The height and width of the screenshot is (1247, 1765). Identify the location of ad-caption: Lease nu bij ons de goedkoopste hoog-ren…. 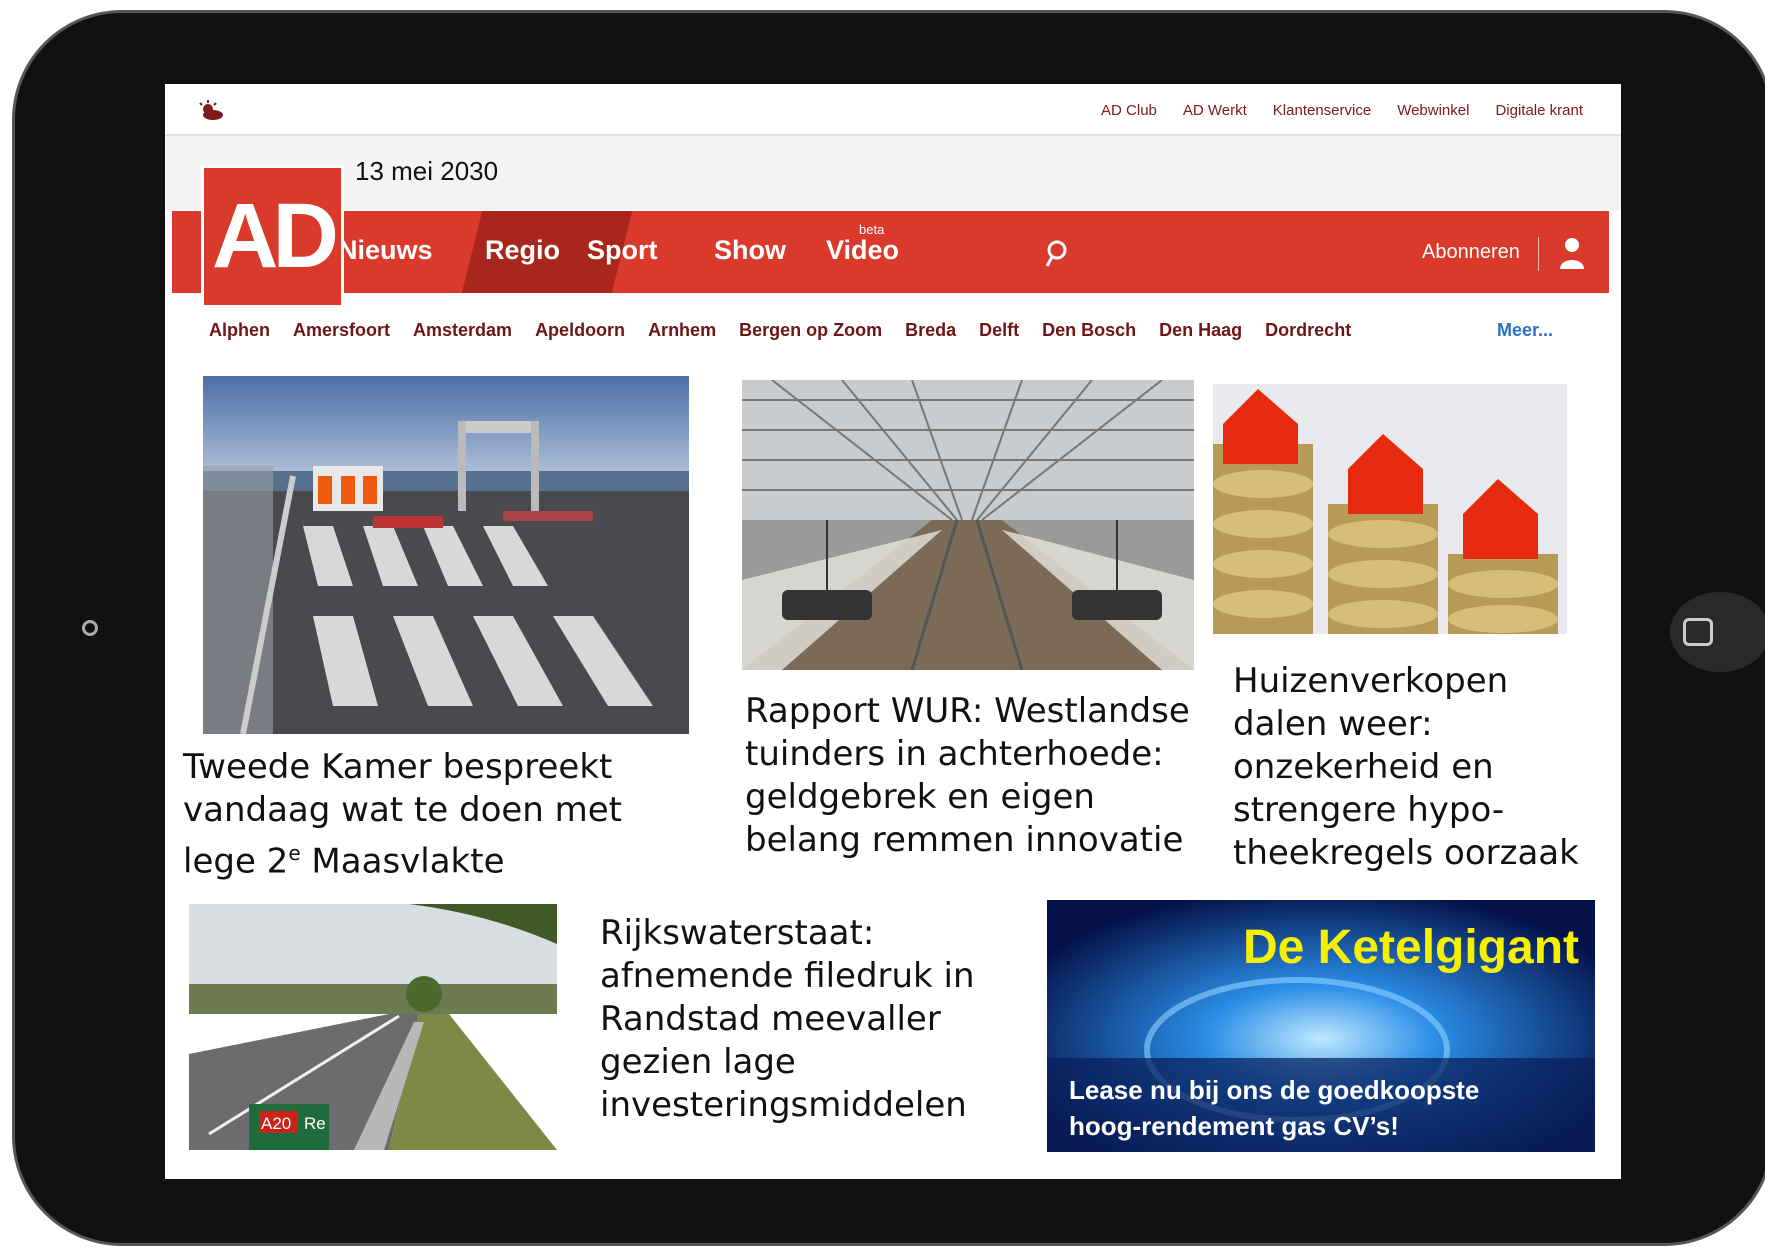
(1274, 1108).